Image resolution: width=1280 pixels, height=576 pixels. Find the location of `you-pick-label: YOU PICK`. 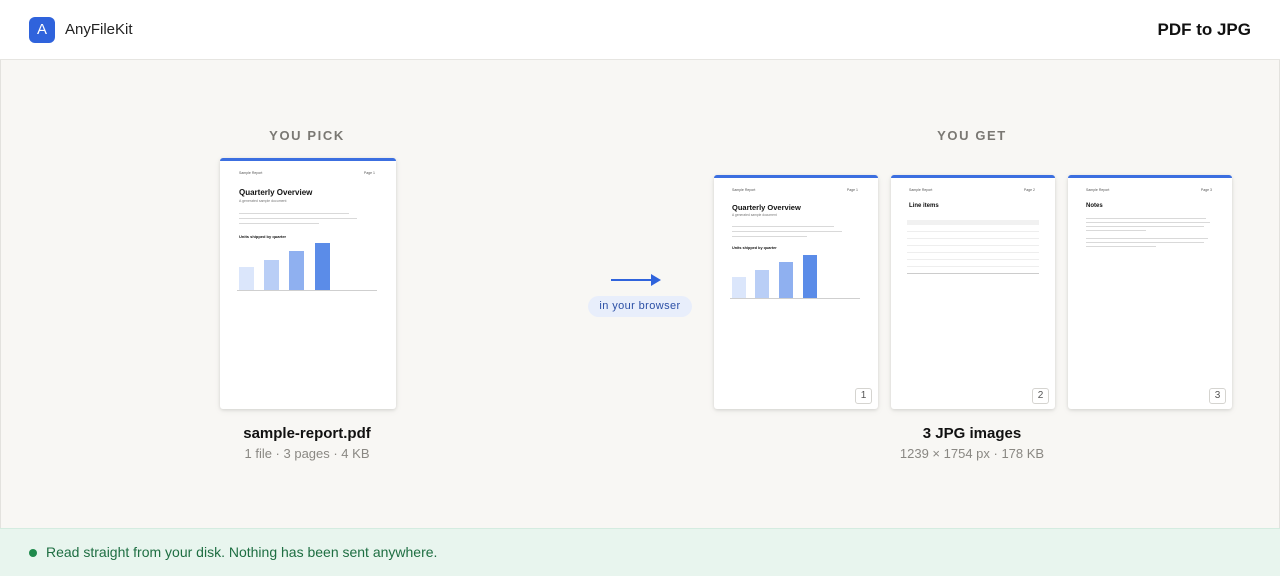

you-pick-label: YOU PICK is located at coordinates (307, 135).